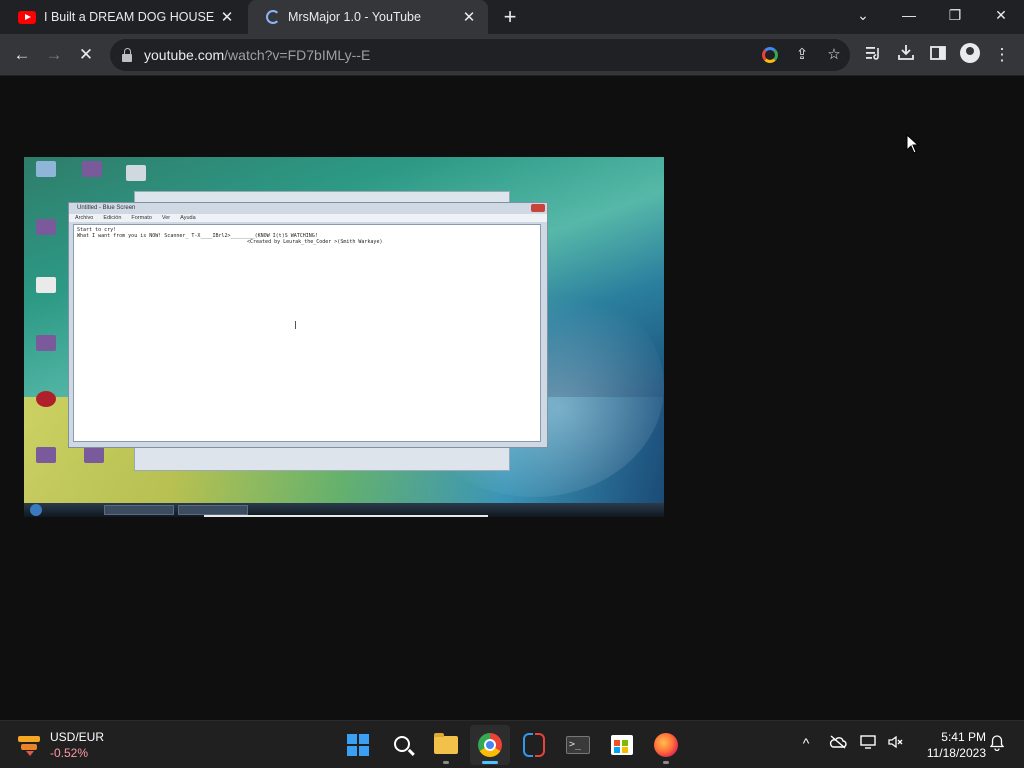 This screenshot has width=1024, height=768. Describe the element at coordinates (69, 753) in the screenshot. I see `widget-change: -0.52%` at that location.